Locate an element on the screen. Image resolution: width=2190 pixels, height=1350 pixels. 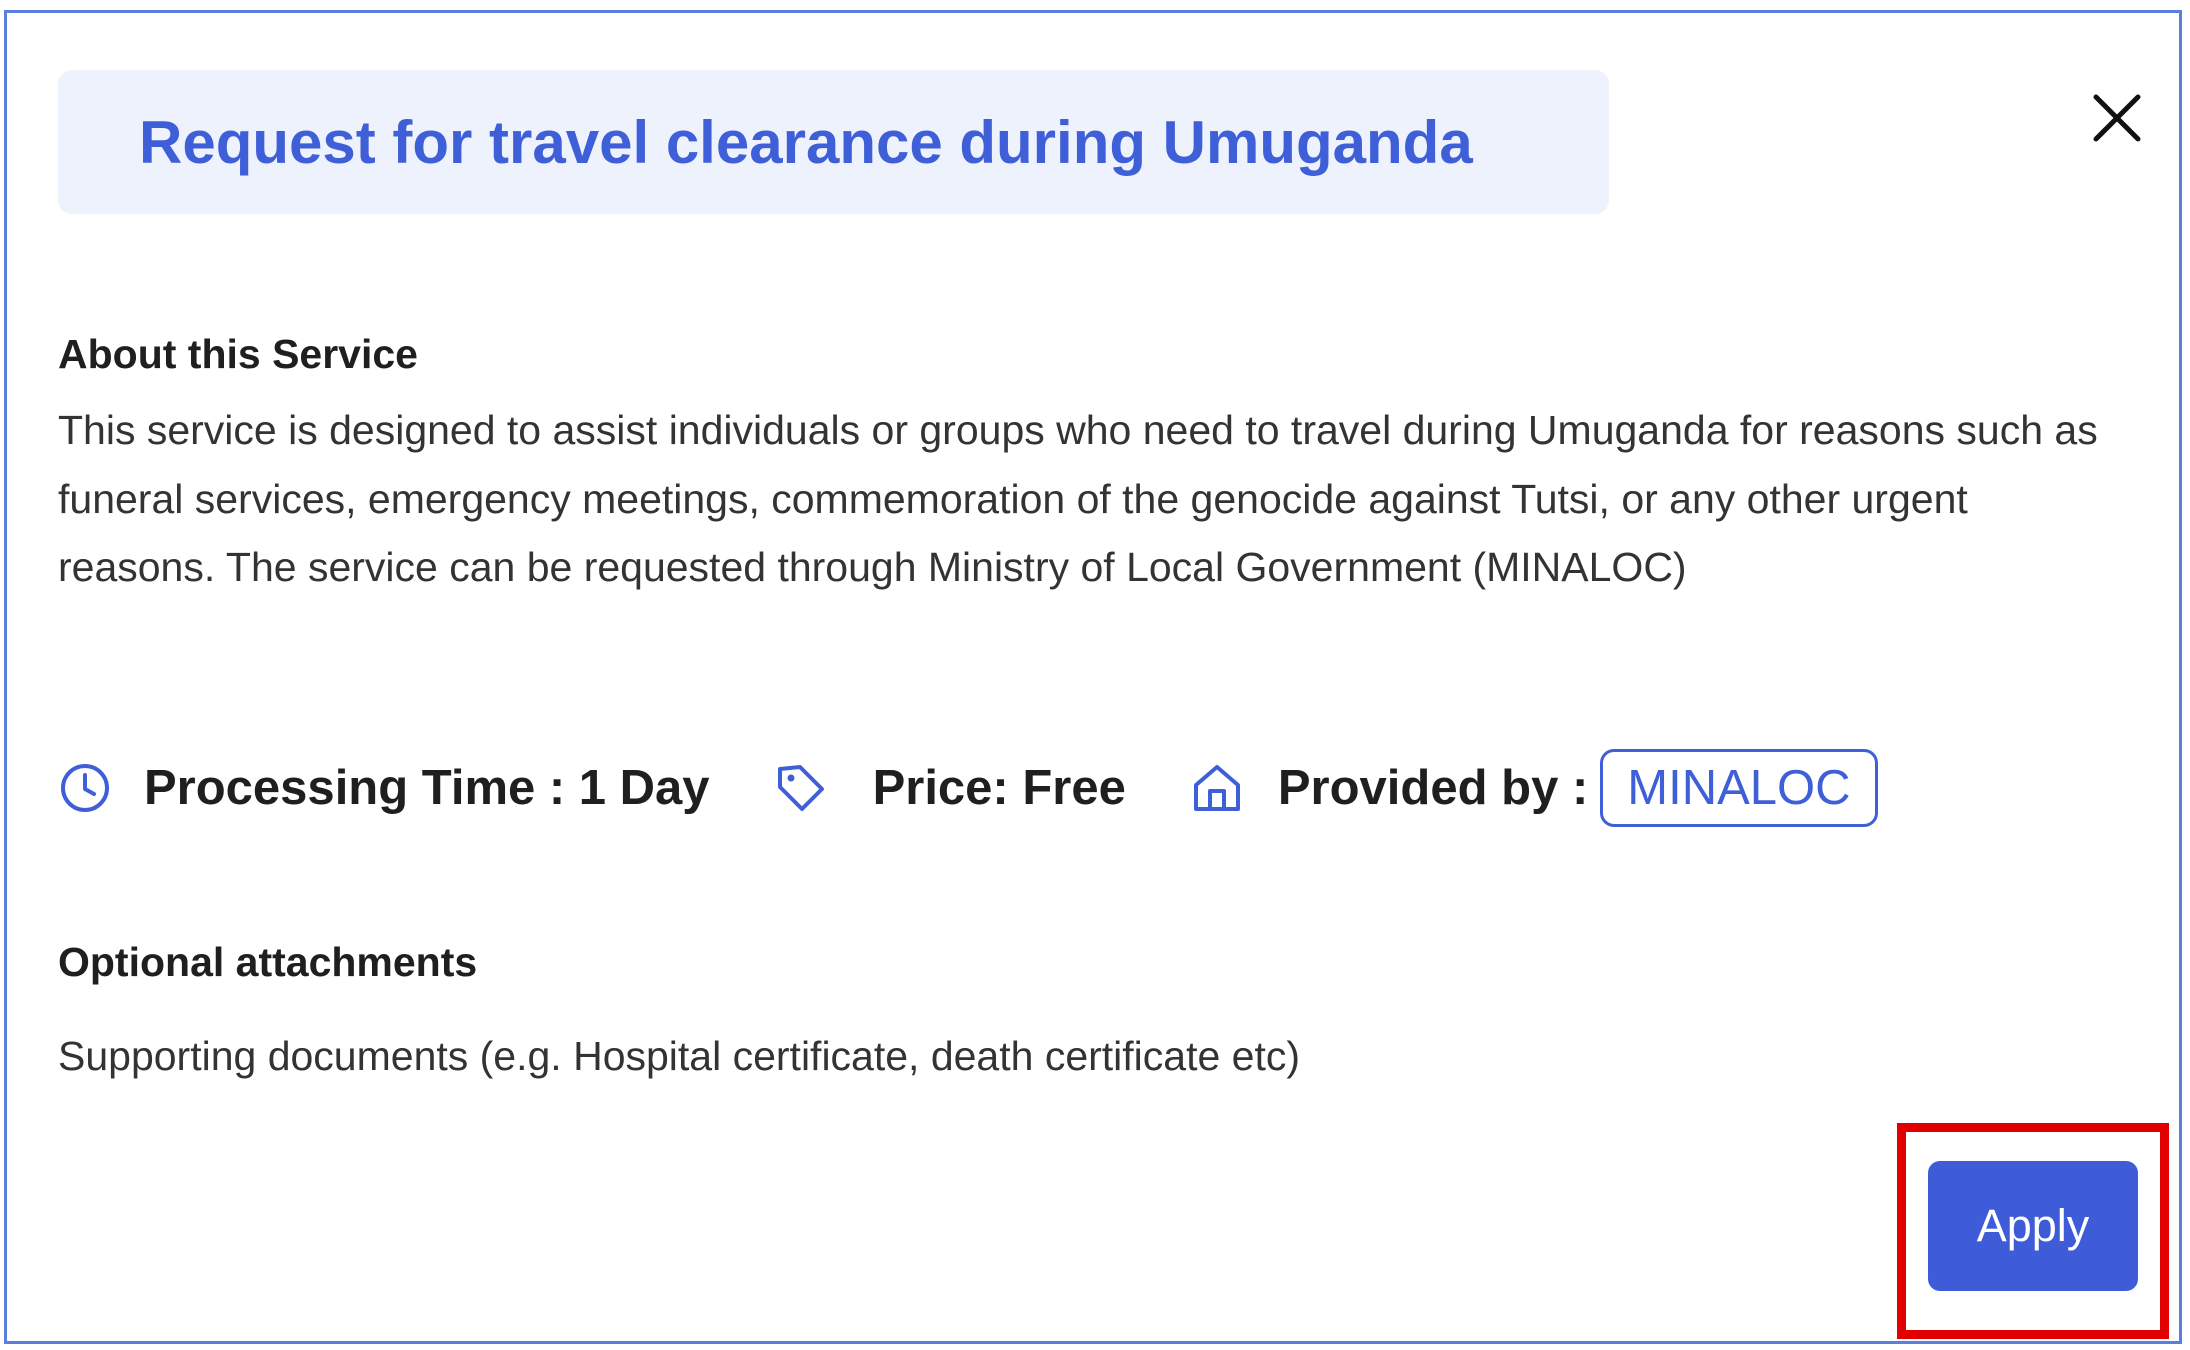
clock-icon is located at coordinates (85, 788).